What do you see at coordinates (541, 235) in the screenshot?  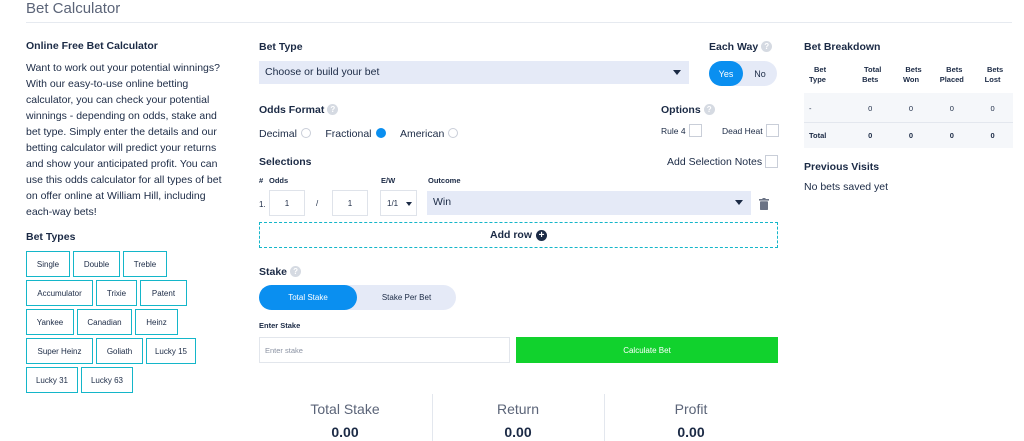 I see `plus-icon: +` at bounding box center [541, 235].